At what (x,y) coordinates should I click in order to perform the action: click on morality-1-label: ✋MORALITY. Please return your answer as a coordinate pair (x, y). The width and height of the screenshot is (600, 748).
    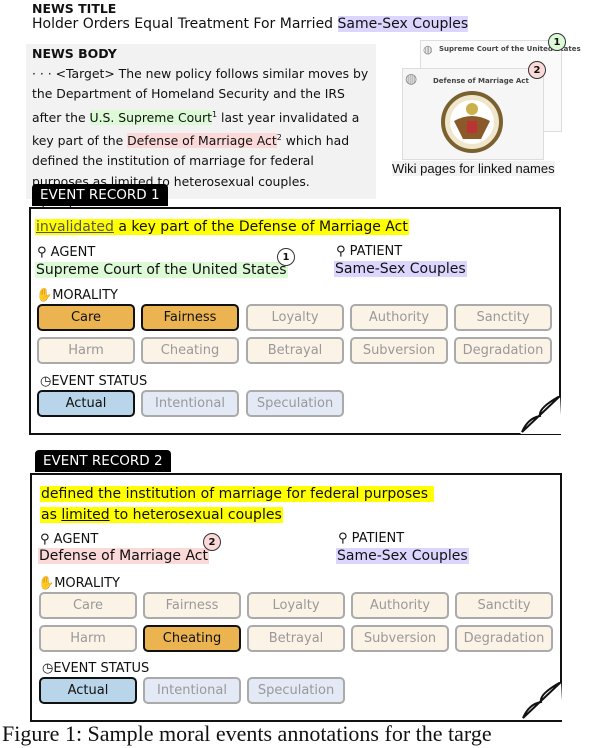
    Looking at the image, I should click on (77, 295).